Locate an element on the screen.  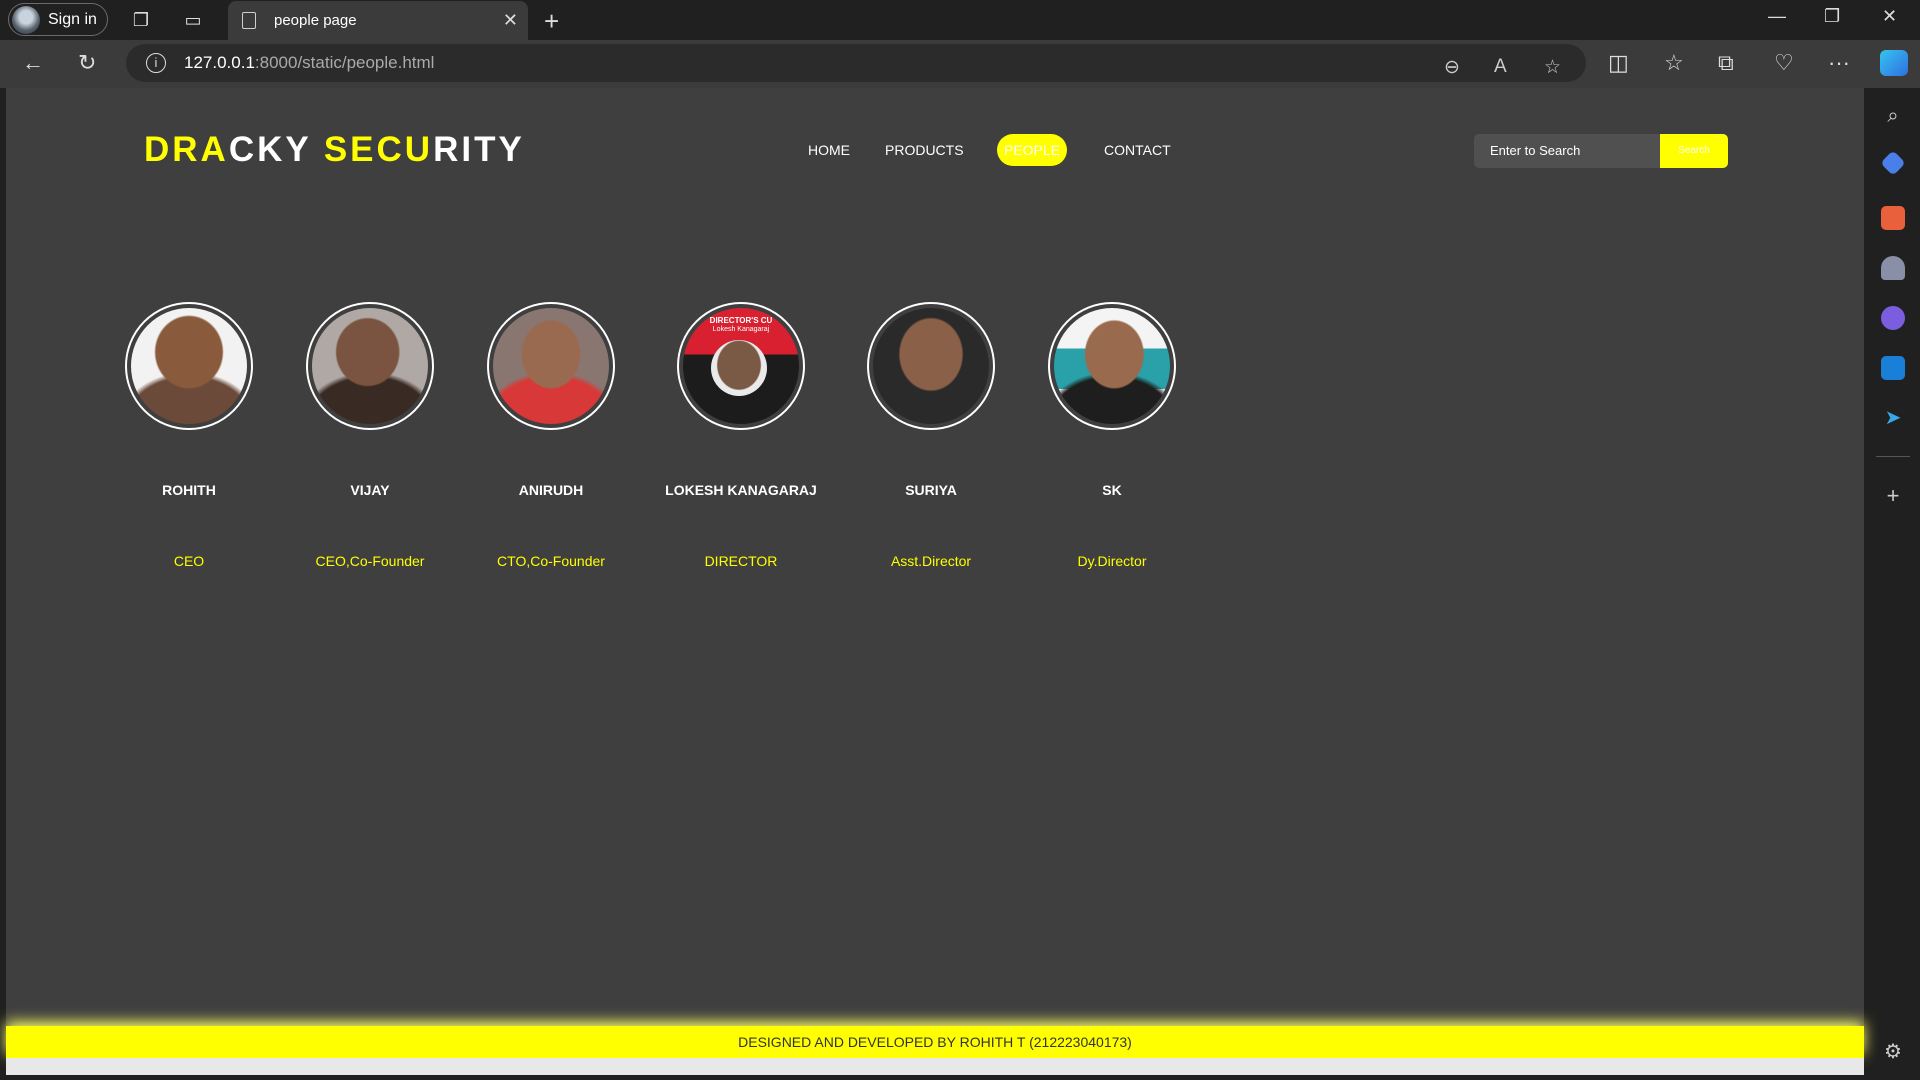
outlook-icon is located at coordinates (1893, 368).